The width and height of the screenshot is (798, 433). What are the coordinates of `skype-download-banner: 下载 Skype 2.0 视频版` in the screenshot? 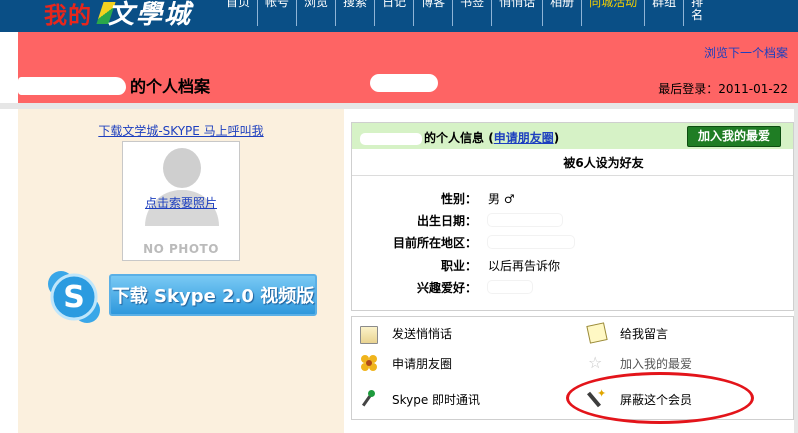 It's located at (213, 295).